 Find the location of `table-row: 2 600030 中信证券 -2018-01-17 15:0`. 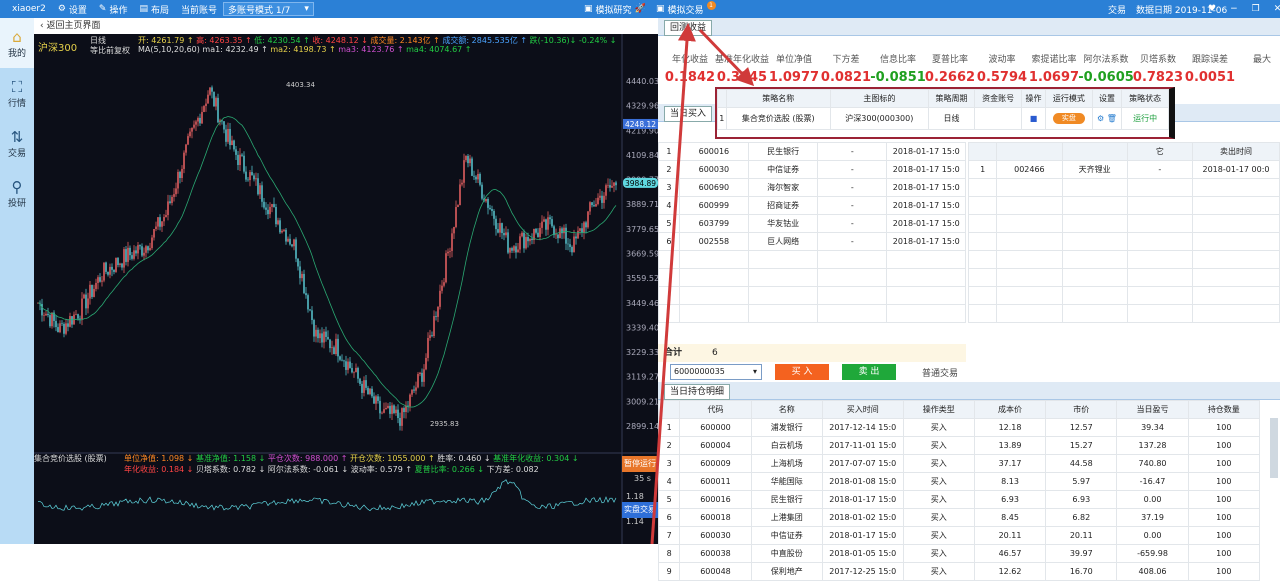

table-row: 2 600030 中信证券 -2018-01-17 15:0 is located at coordinates (812, 169).